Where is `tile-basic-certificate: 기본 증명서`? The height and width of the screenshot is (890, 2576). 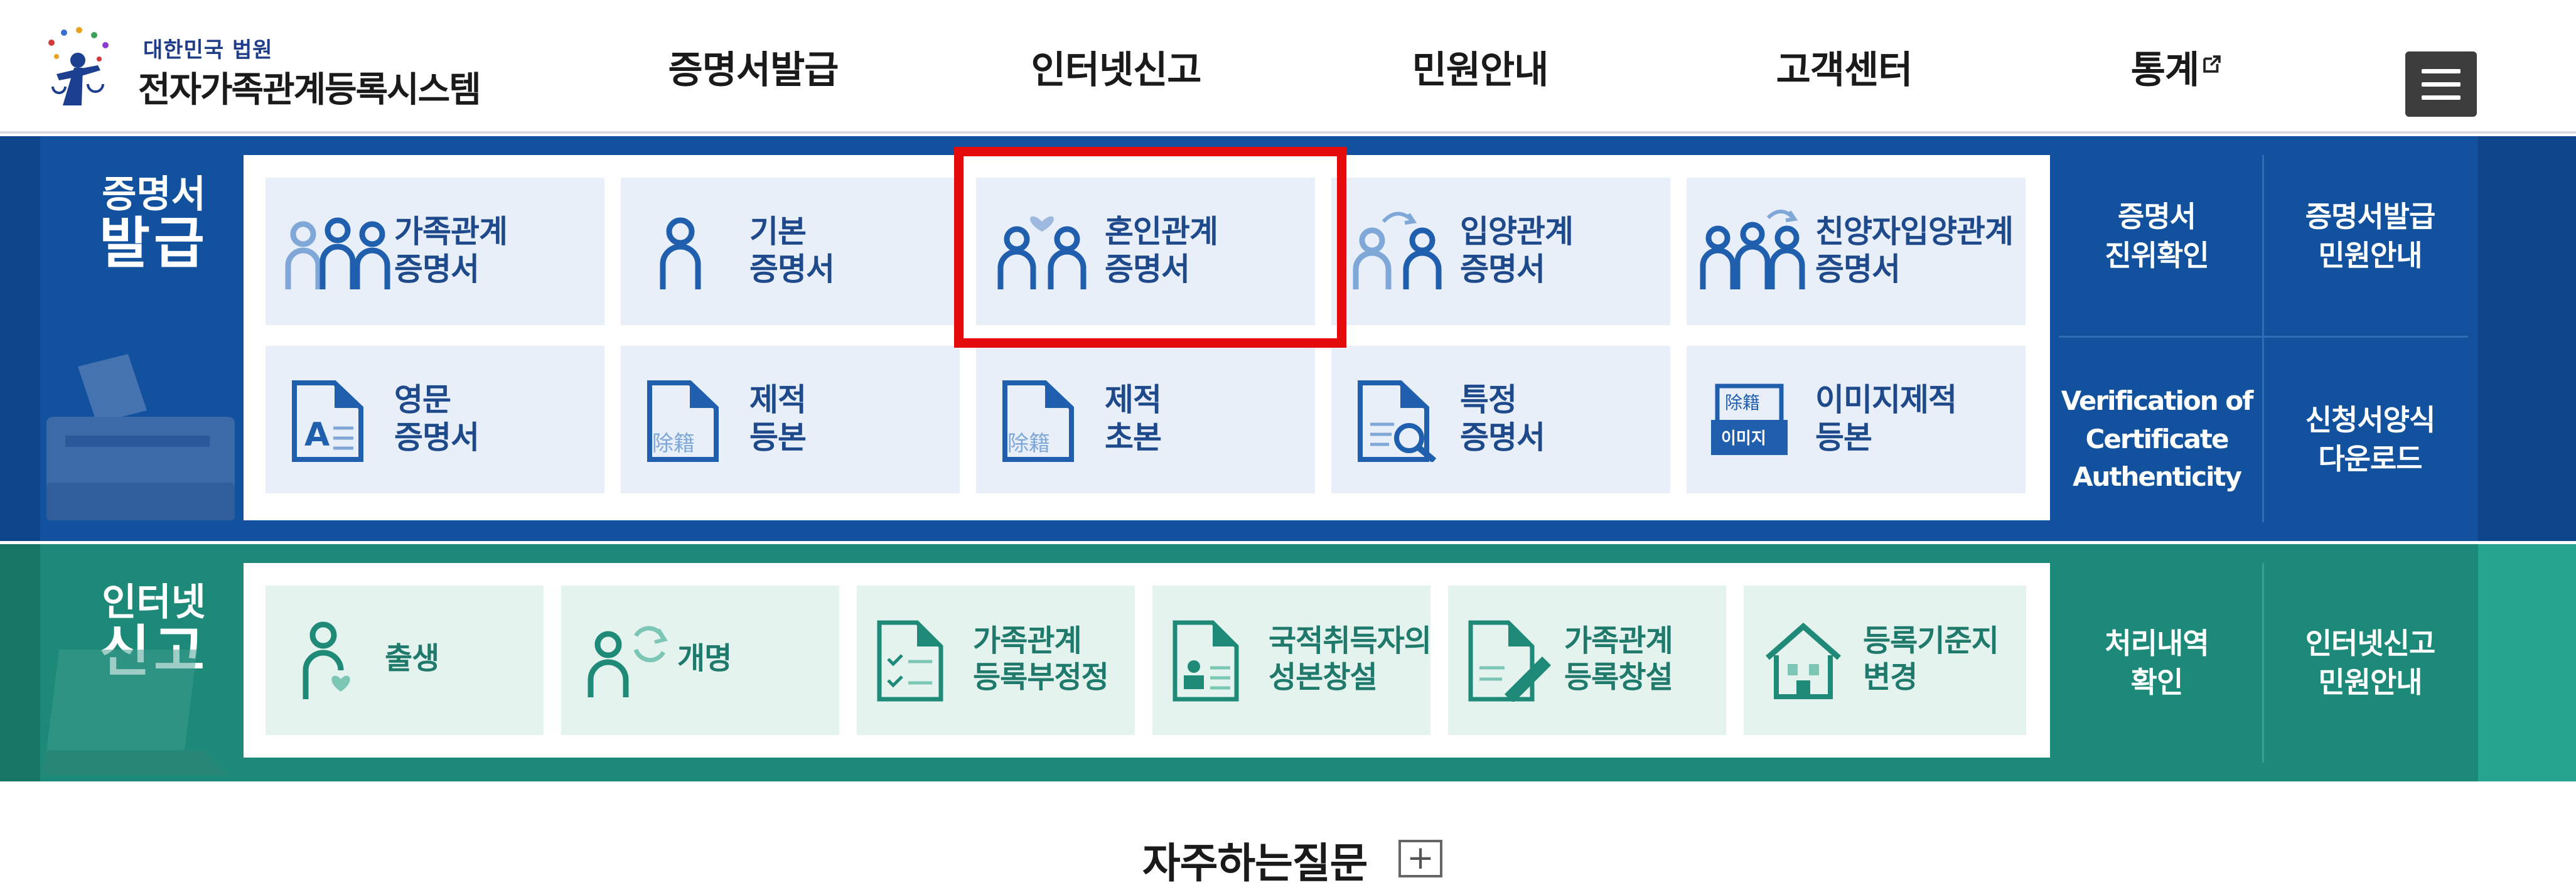
tile-basic-certificate: 기본 증명서 is located at coordinates (790, 251).